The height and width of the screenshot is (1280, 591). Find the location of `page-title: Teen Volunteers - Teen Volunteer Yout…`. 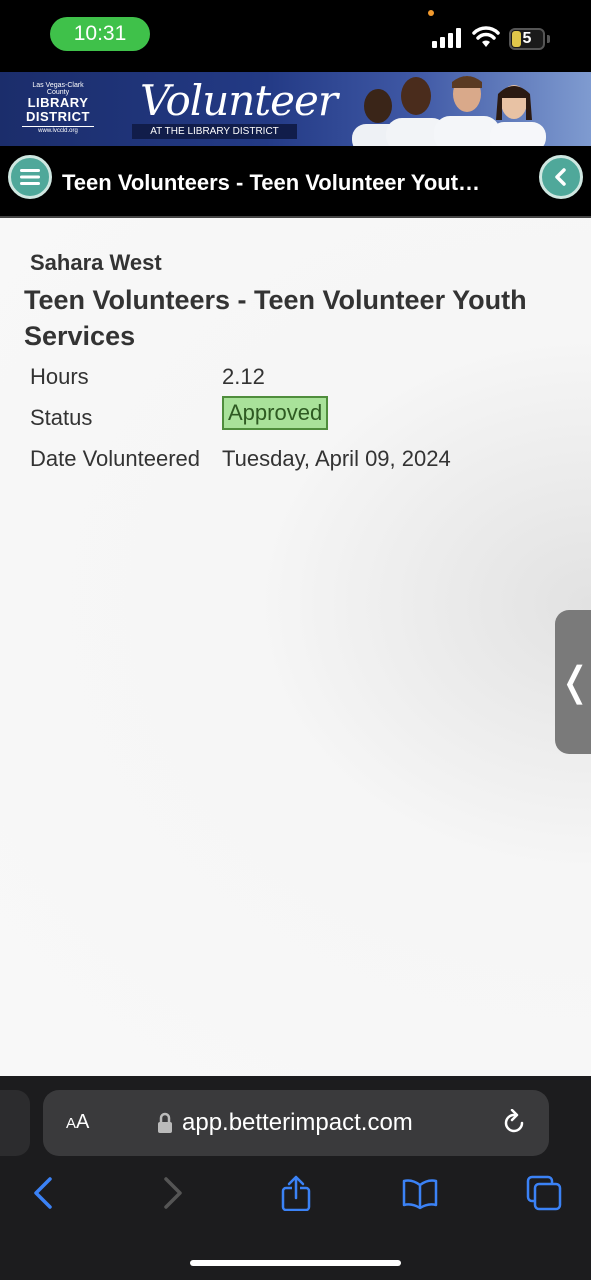

page-title: Teen Volunteers - Teen Volunteer Yout… is located at coordinates (271, 182).